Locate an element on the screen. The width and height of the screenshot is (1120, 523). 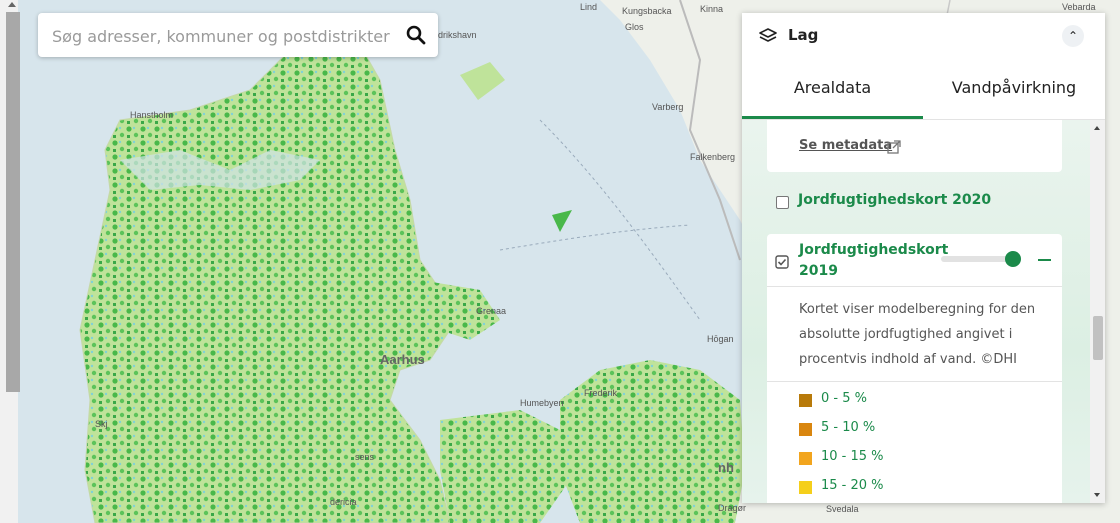
layer-2019-label: Jordfugtighedskort 2019 is located at coordinates (873, 261).